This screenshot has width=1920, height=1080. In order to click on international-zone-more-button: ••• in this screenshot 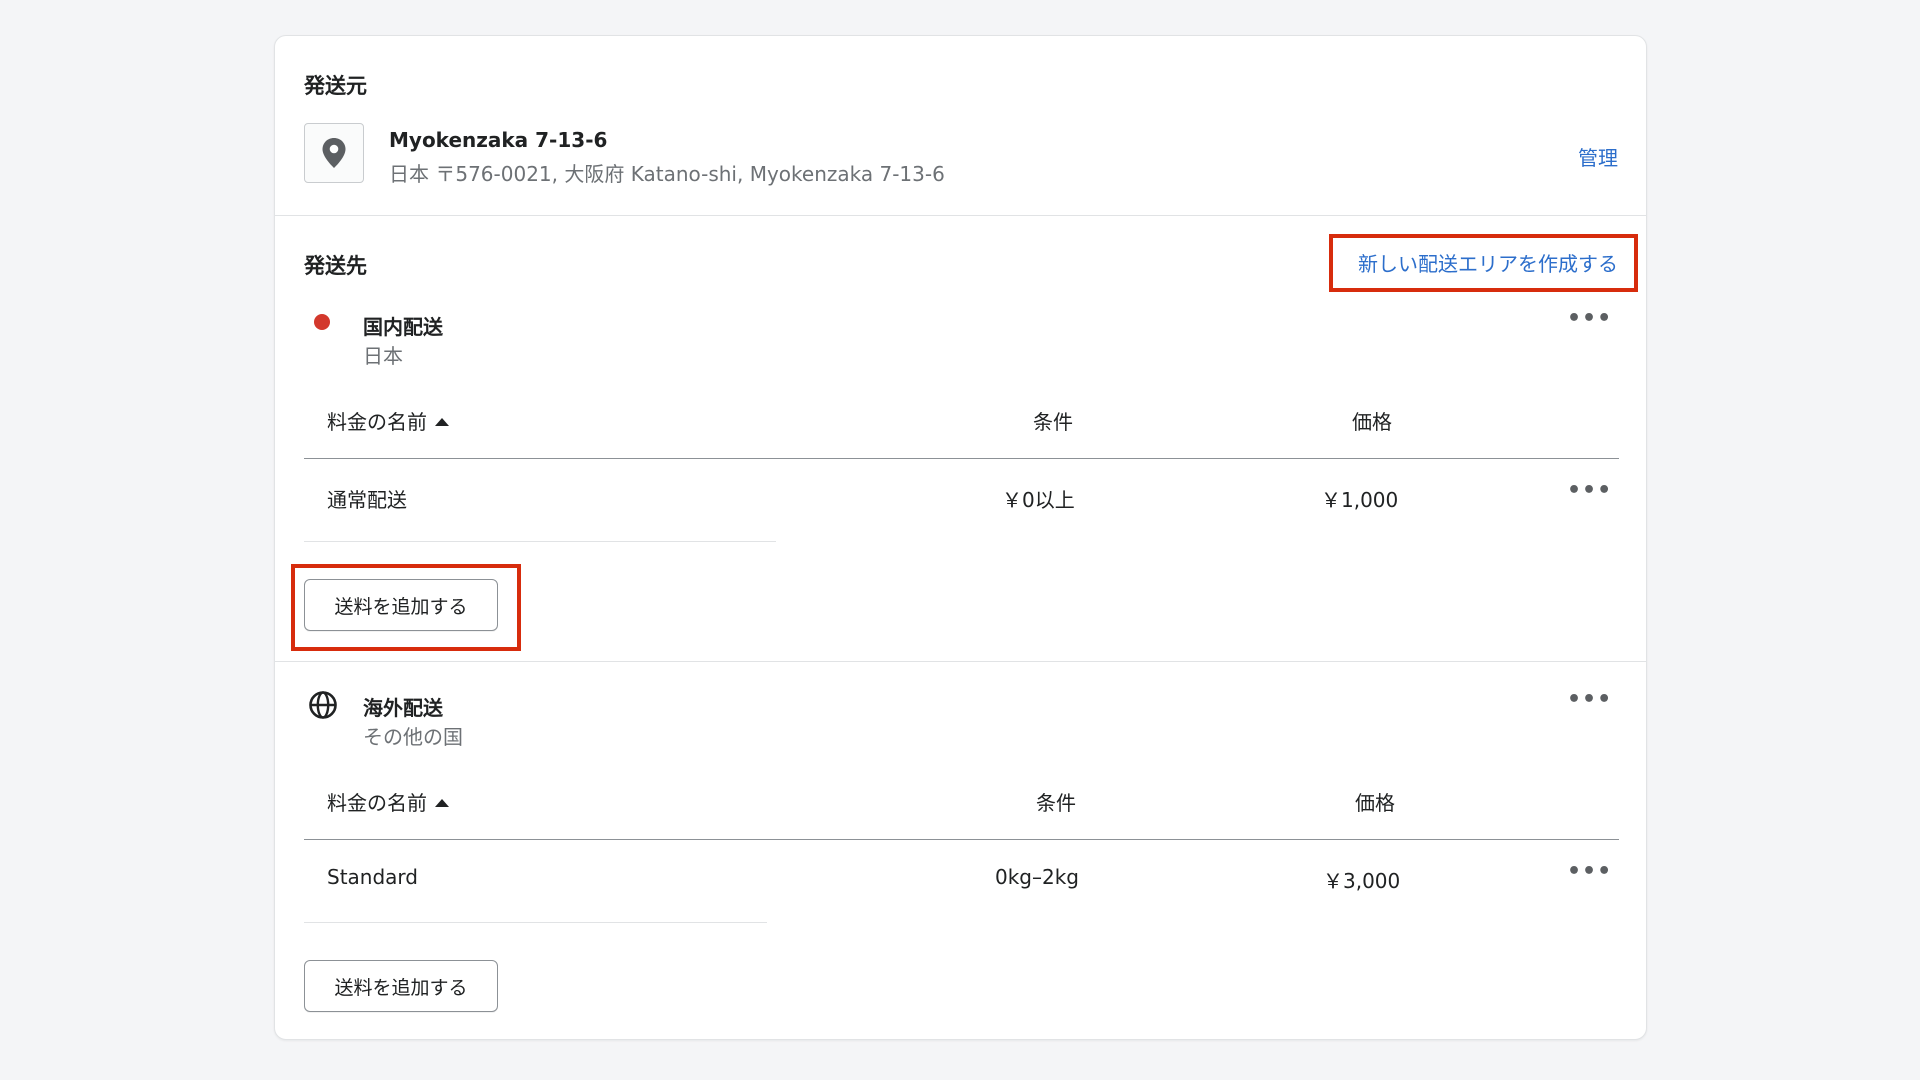, I will do `click(1589, 699)`.